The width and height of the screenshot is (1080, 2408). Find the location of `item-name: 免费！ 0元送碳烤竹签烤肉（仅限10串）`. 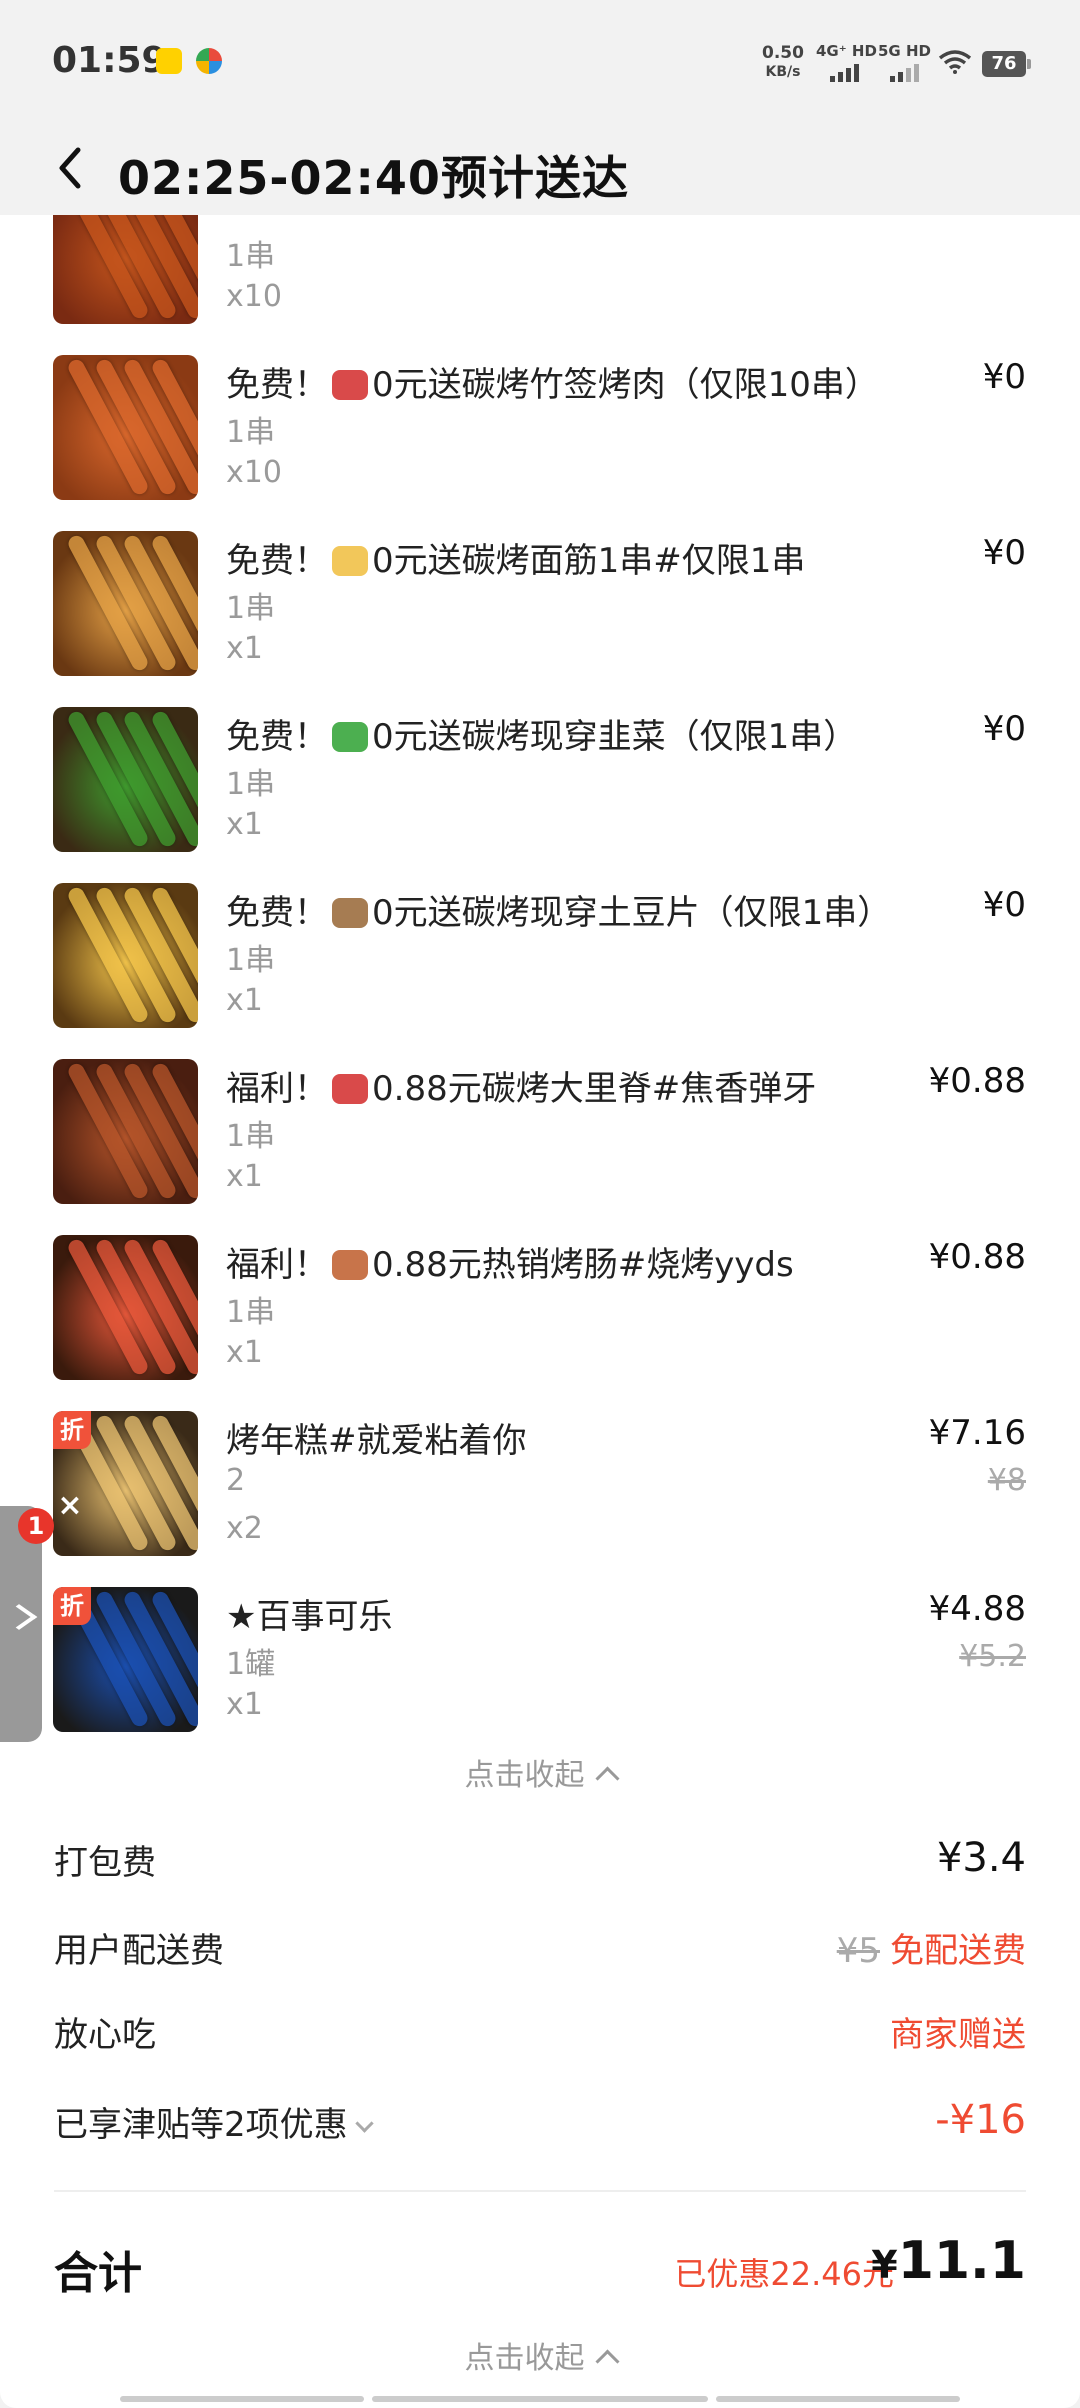

item-name: 免费！ 0元送碳烤竹签烤肉（仅限10串） is located at coordinates (552, 381).